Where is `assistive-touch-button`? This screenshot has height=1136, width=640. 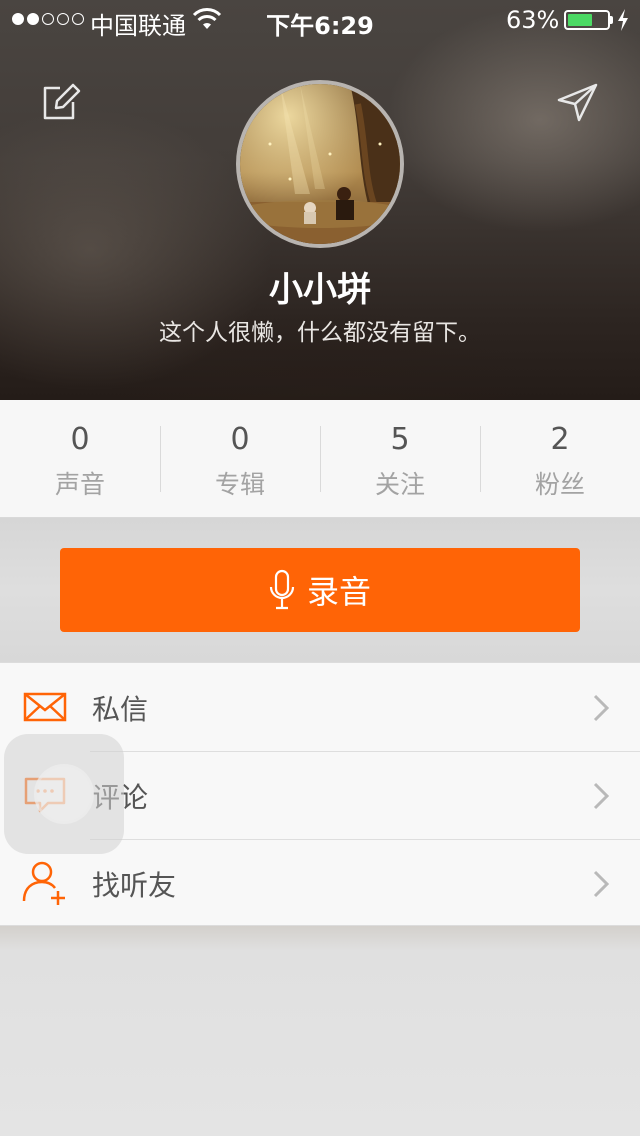
assistive-touch-button is located at coordinates (64, 794).